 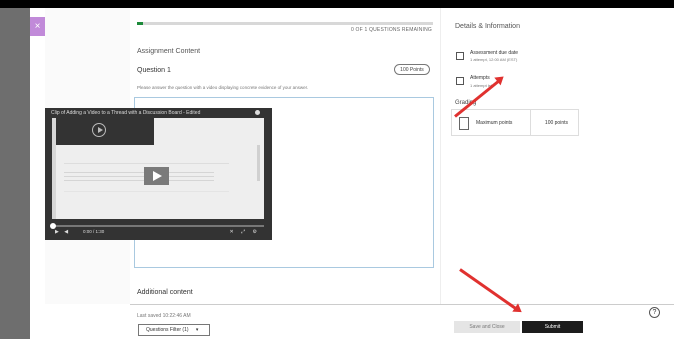 What do you see at coordinates (515, 122) in the screenshot?
I see `grading-table: Maximum points 100 points` at bounding box center [515, 122].